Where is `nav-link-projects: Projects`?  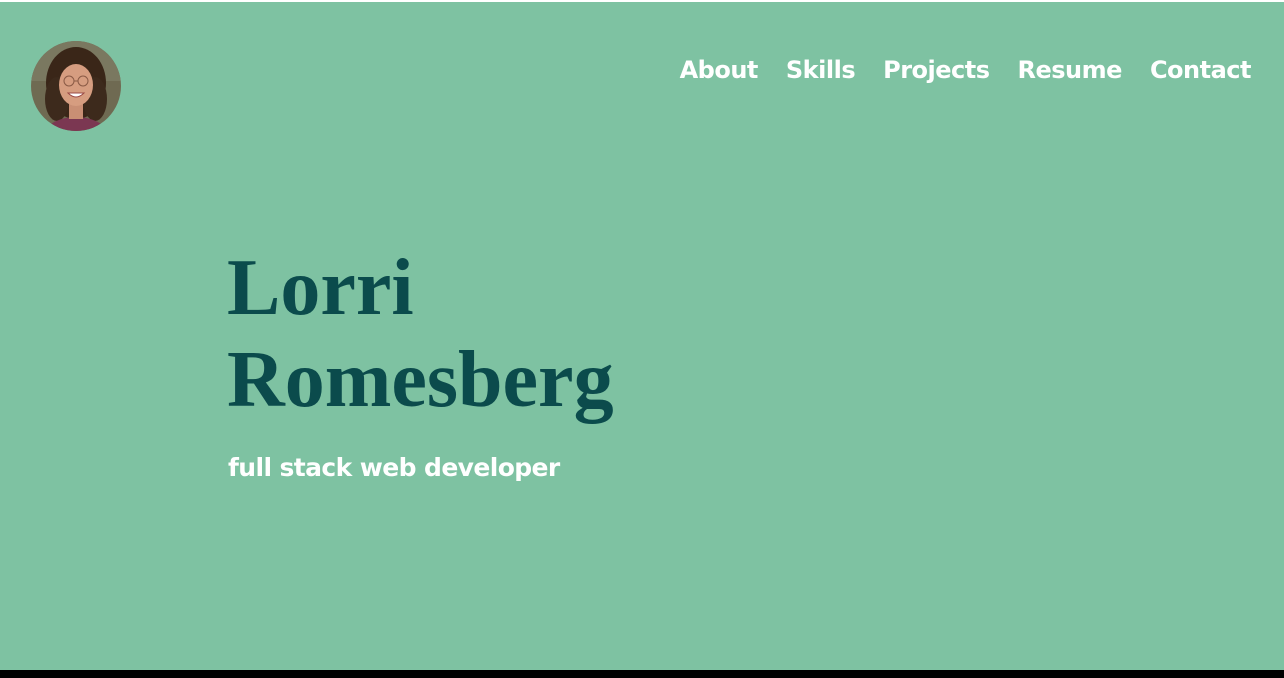
nav-link-projects: Projects is located at coordinates (936, 70).